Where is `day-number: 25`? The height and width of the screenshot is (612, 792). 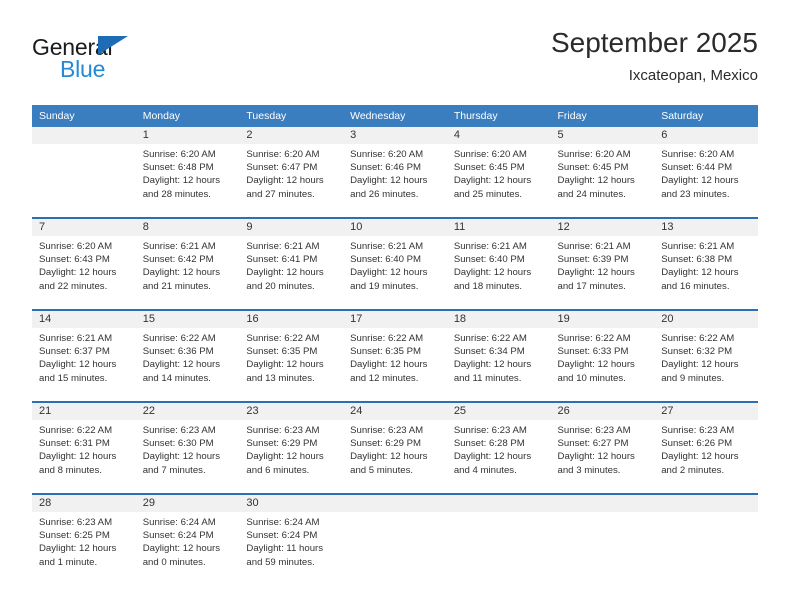 day-number: 25 is located at coordinates (498, 411).